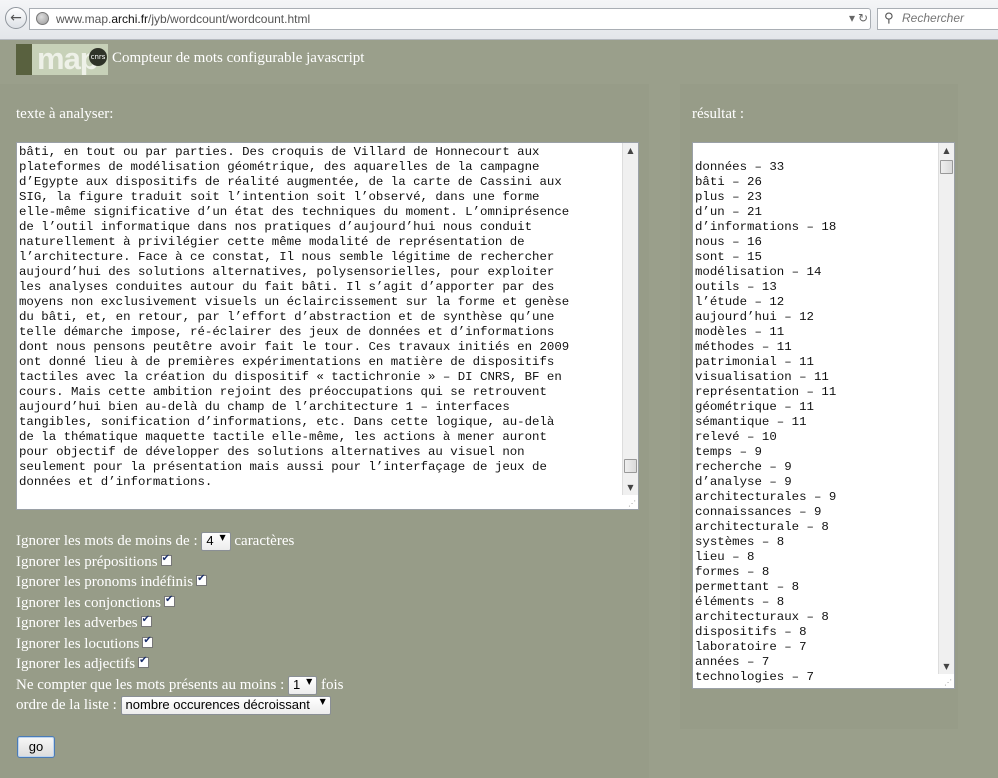  Describe the element at coordinates (166, 559) in the screenshot. I see `prepositions-checkbox` at that location.